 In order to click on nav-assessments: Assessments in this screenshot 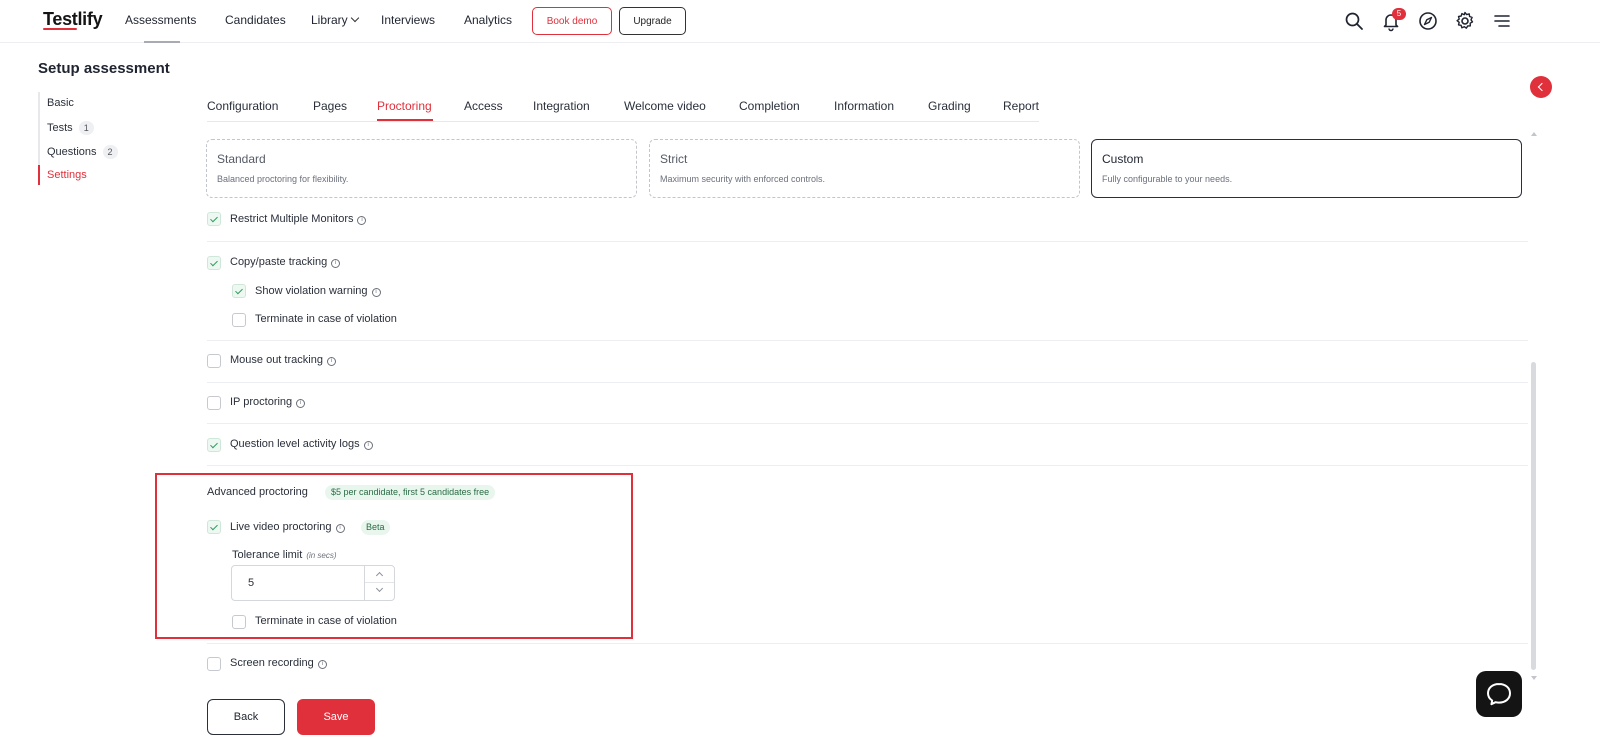, I will do `click(160, 20)`.